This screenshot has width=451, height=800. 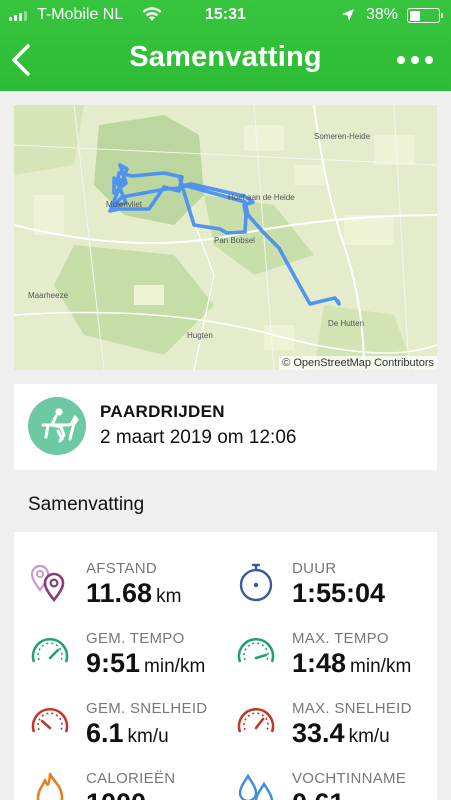 What do you see at coordinates (57, 426) in the screenshot?
I see `horse-riding-icon` at bounding box center [57, 426].